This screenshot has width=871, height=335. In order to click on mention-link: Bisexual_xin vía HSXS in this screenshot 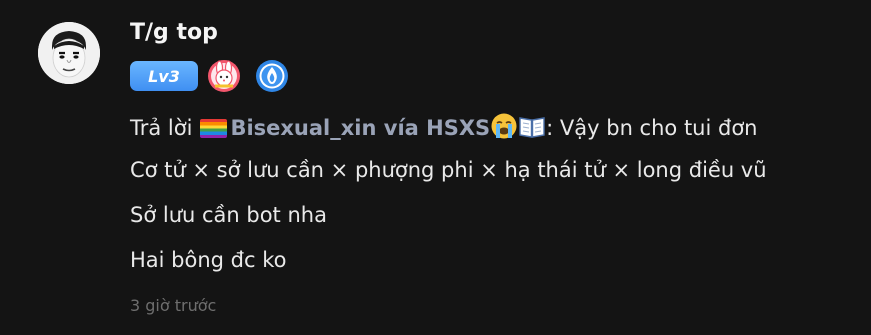, I will do `click(360, 128)`.